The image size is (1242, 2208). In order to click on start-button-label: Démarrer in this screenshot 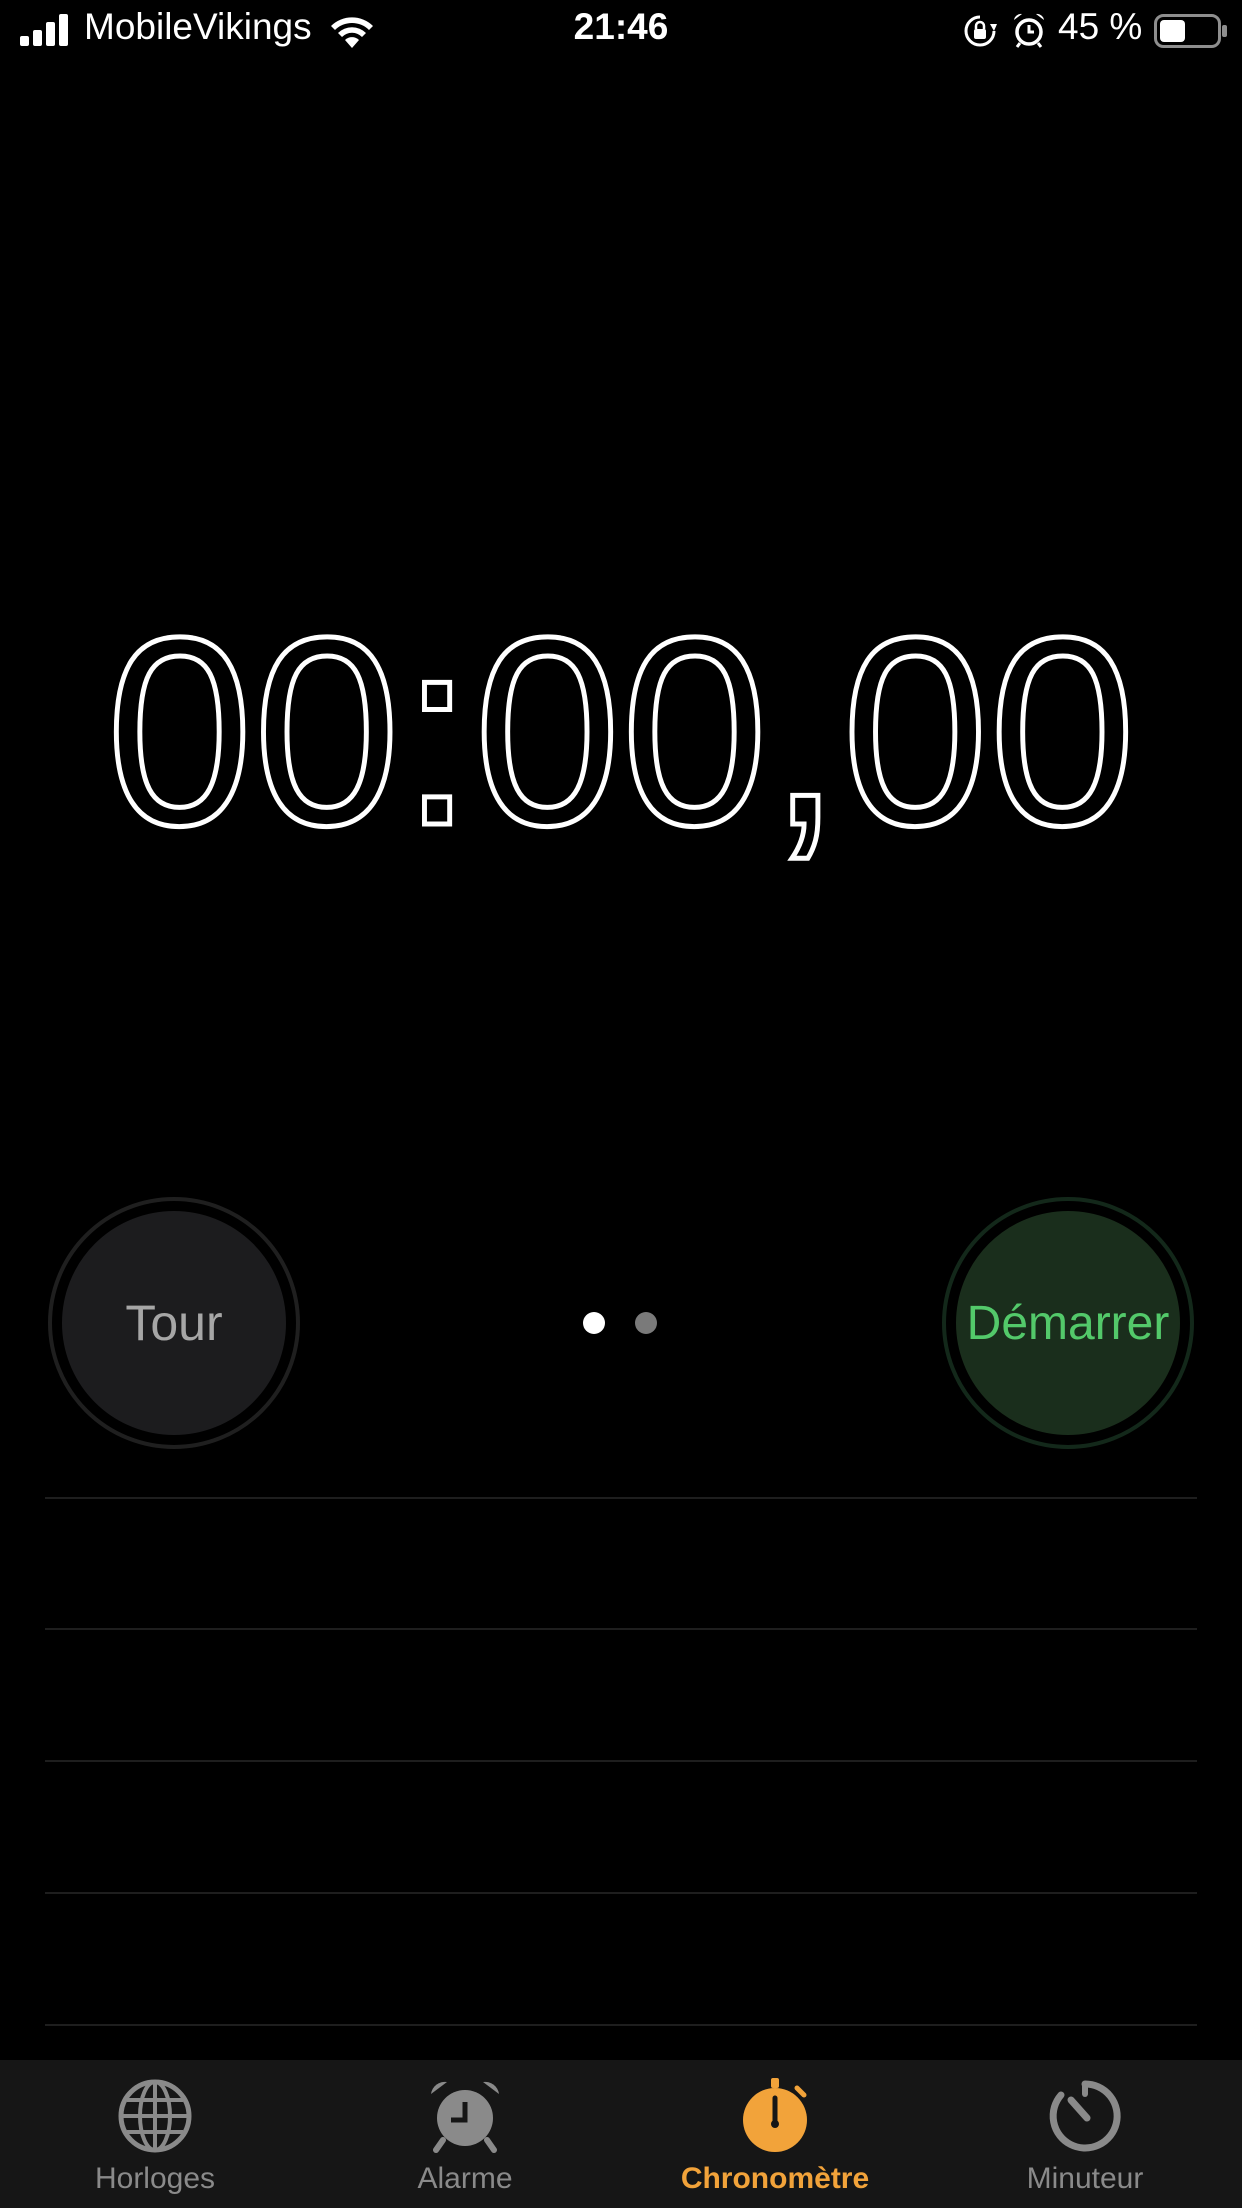, I will do `click(1068, 1323)`.